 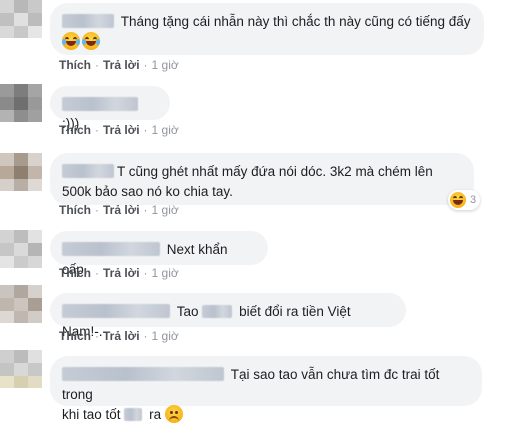 What do you see at coordinates (155, 414) in the screenshot?
I see `comment-text-line: ra` at bounding box center [155, 414].